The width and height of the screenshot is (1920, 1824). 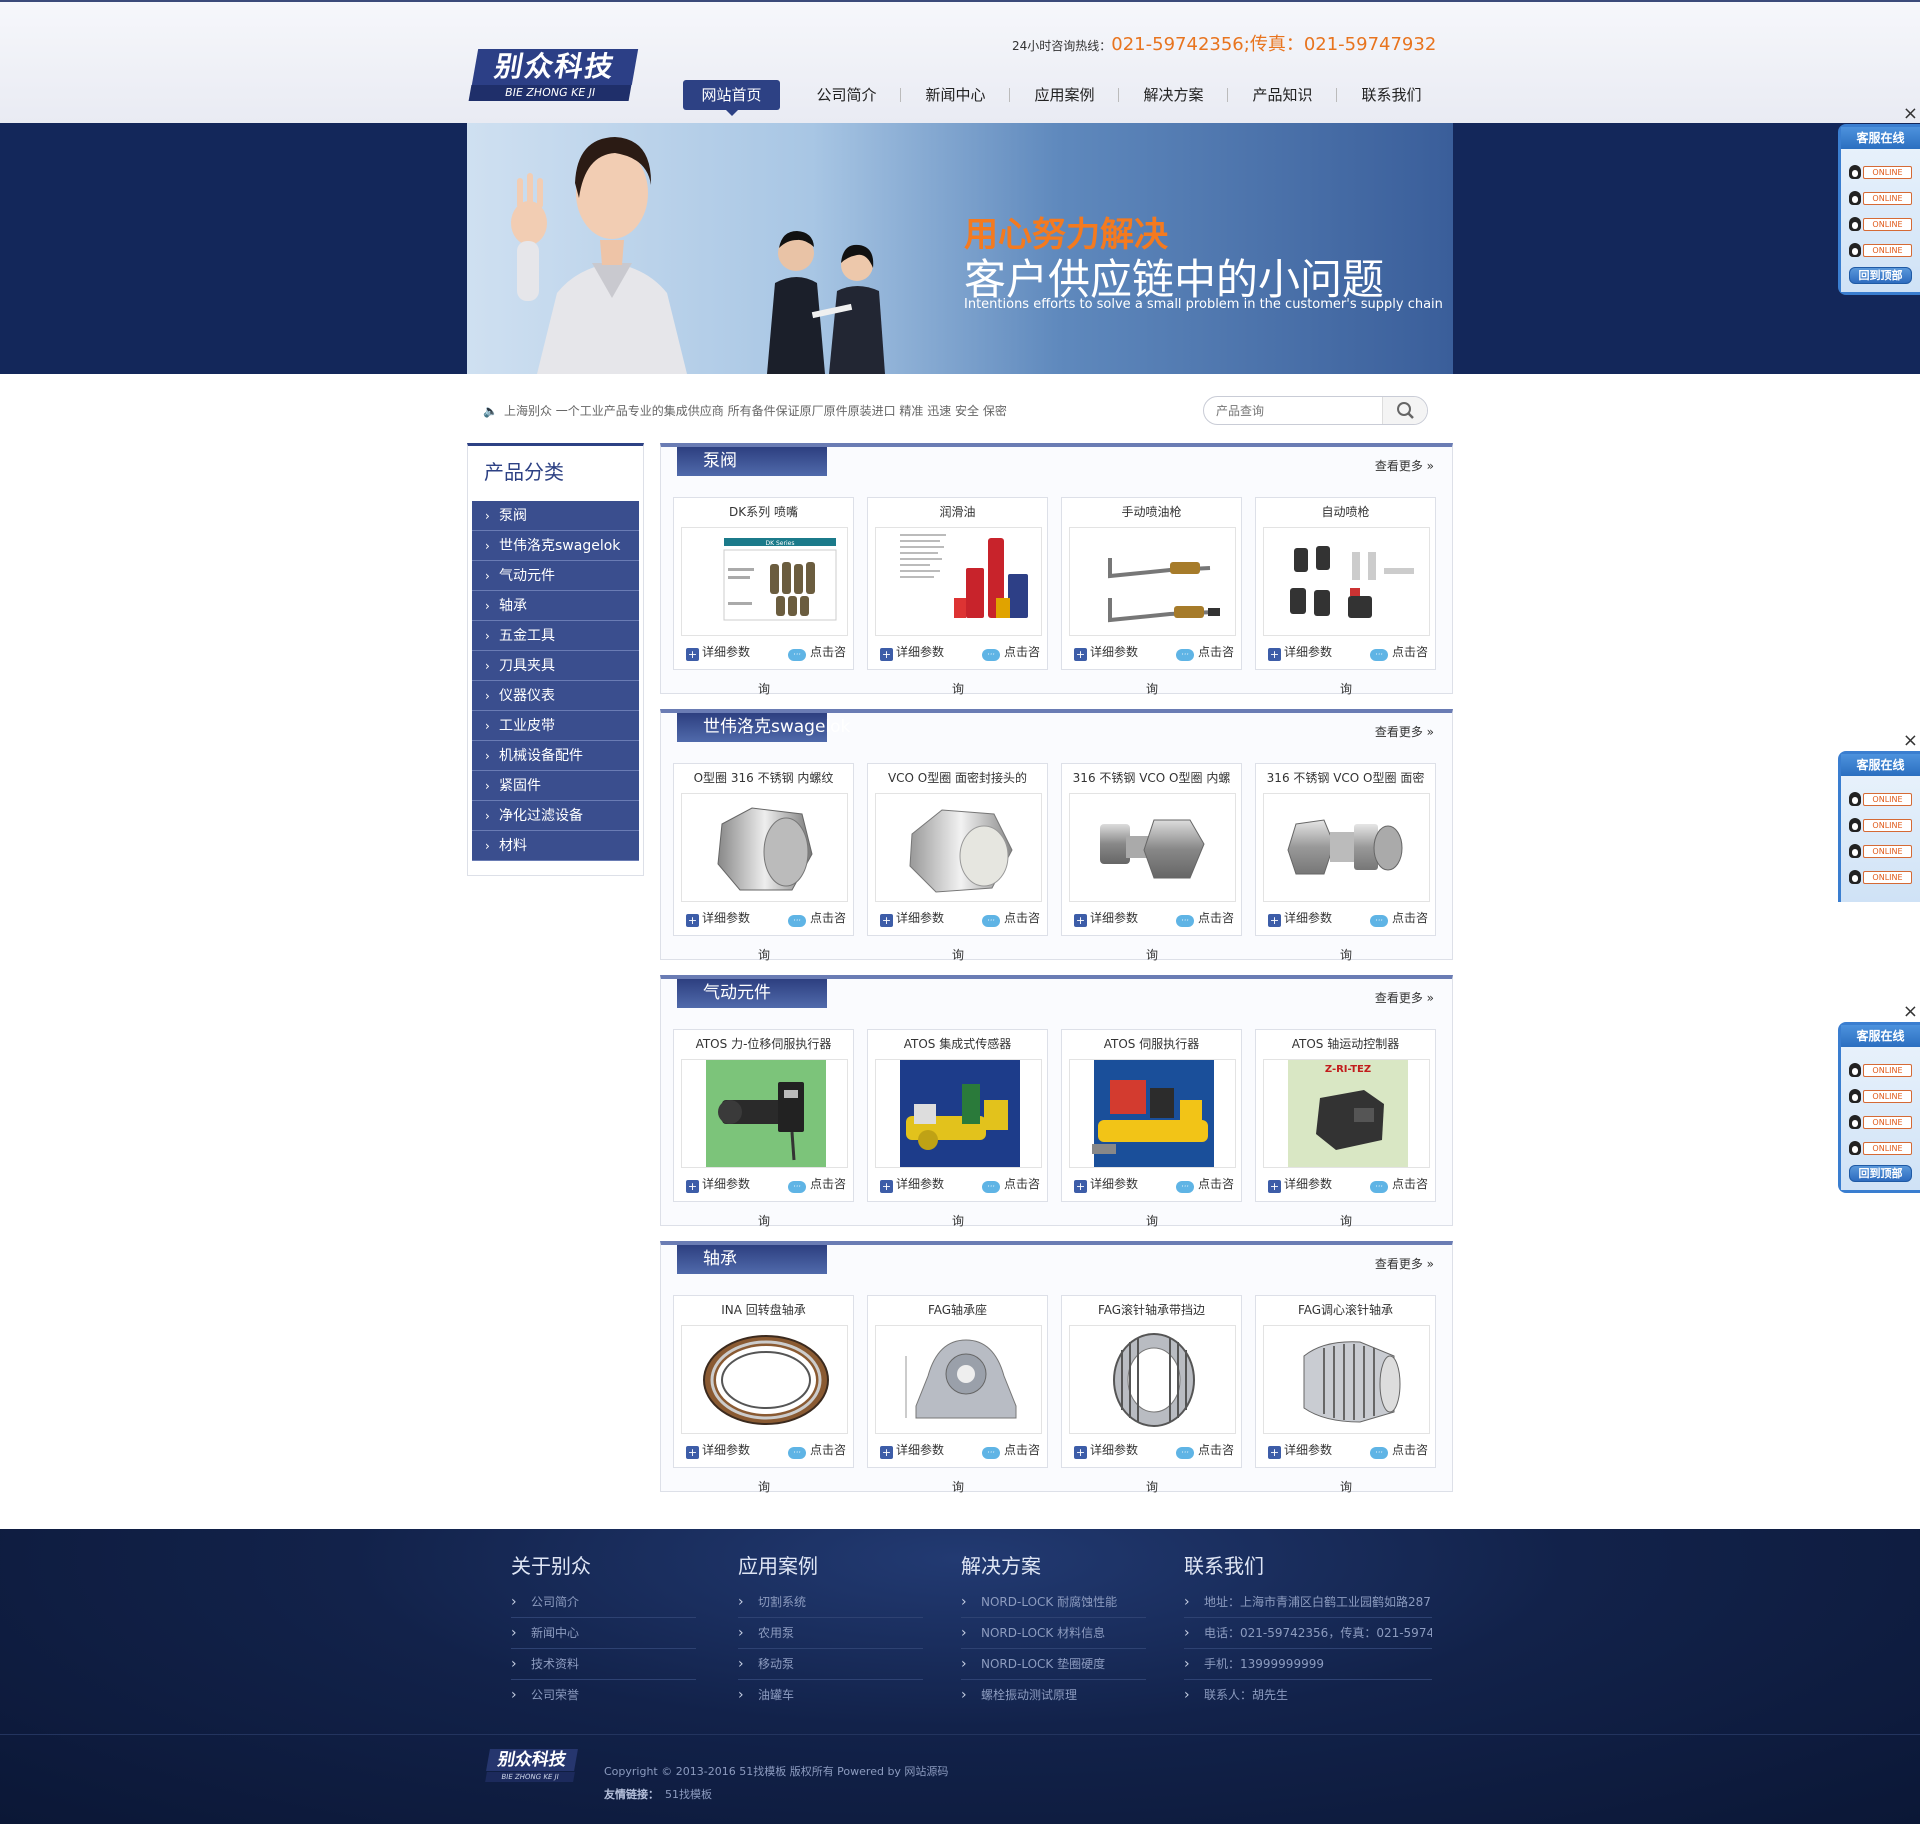 What do you see at coordinates (1173, 95) in the screenshot?
I see `nav-solutions: 解决方案` at bounding box center [1173, 95].